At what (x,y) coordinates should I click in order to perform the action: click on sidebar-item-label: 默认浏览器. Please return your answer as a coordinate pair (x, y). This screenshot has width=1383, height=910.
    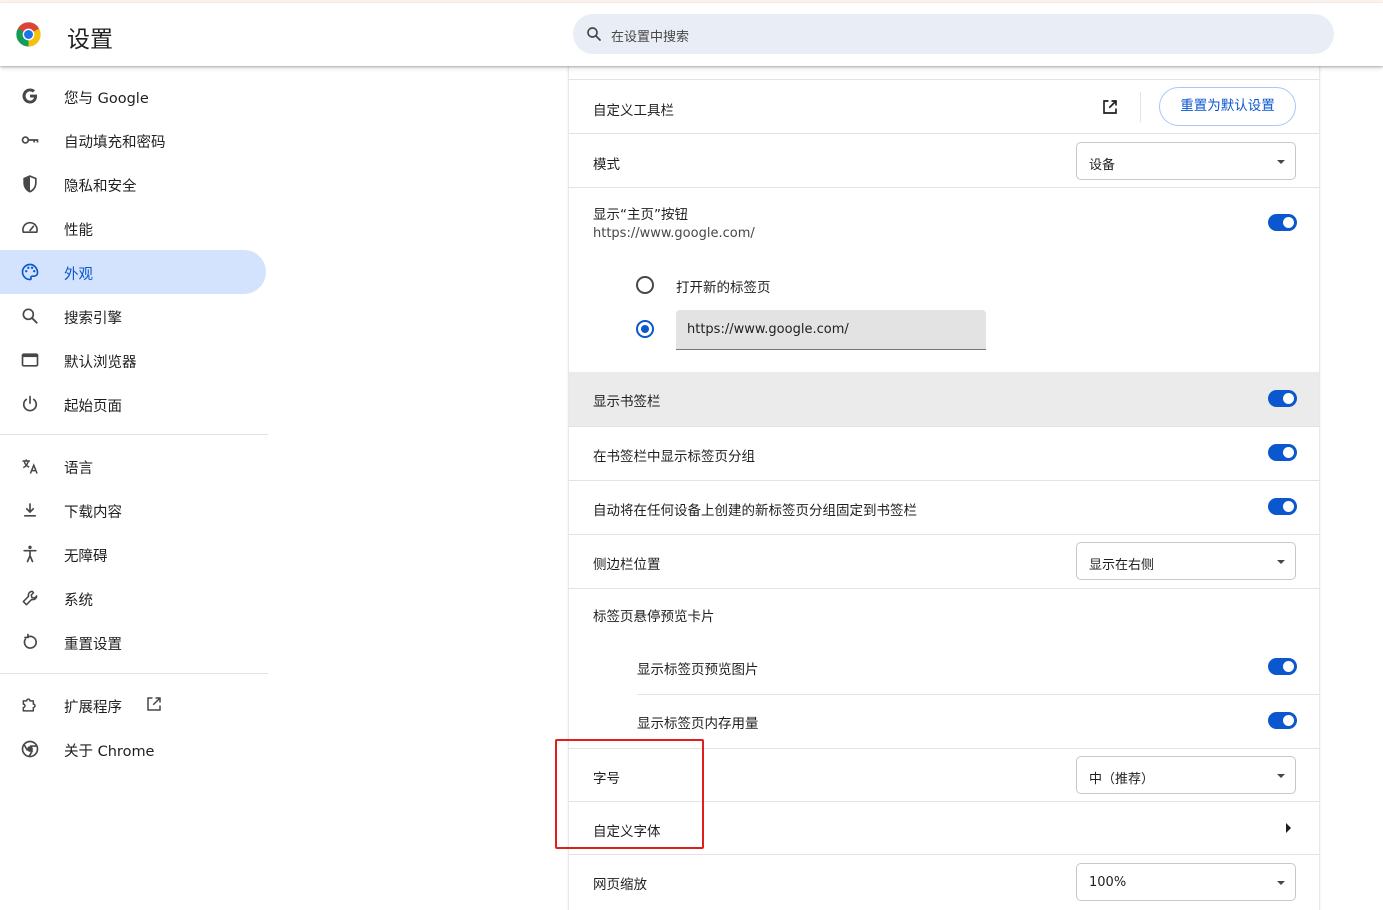
    Looking at the image, I should click on (100, 363).